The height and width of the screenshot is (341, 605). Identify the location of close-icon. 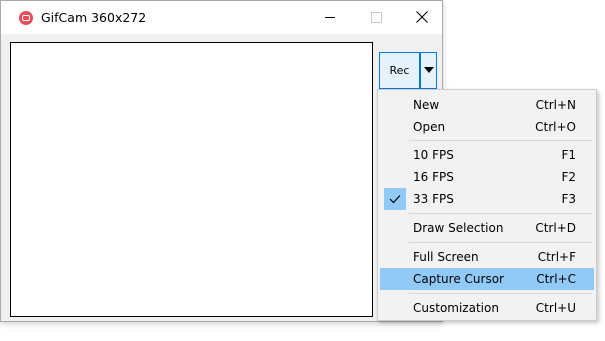
(422, 17).